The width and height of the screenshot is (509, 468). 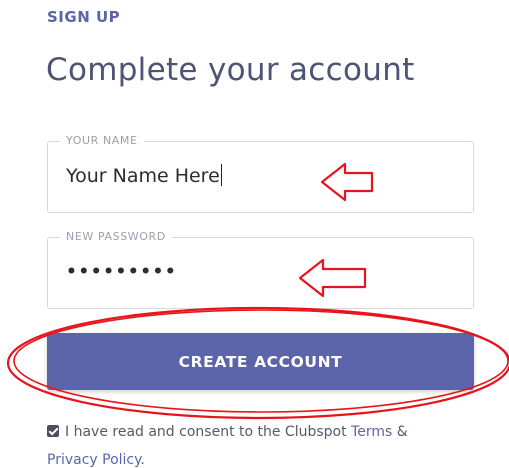 What do you see at coordinates (93, 460) in the screenshot?
I see `privacy-policy-link: Privacy Policy` at bounding box center [93, 460].